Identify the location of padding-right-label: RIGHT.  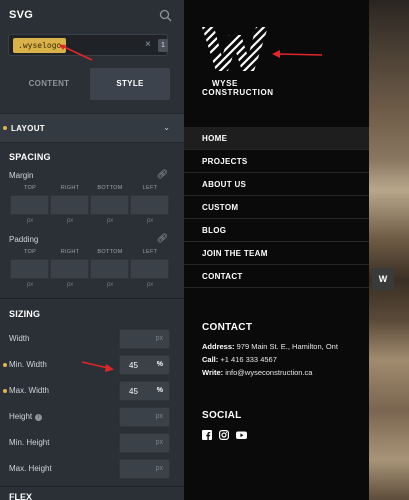
(70, 252).